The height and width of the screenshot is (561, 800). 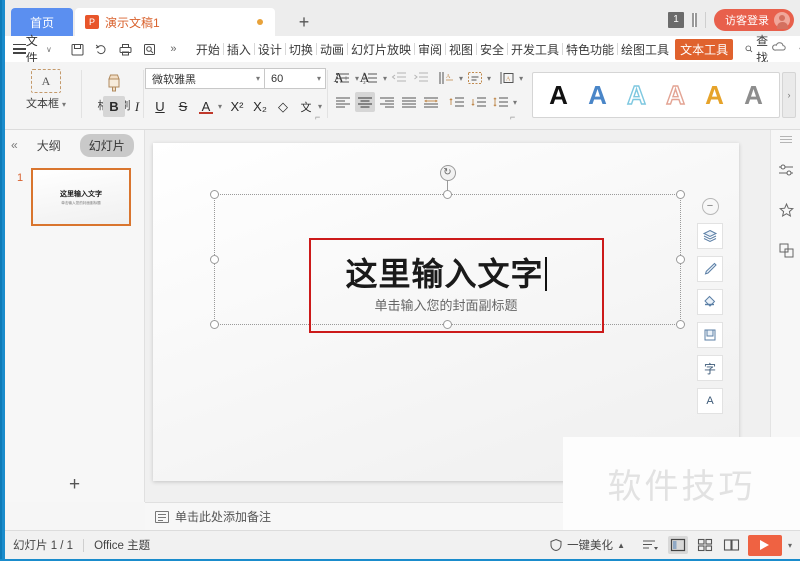 What do you see at coordinates (507, 78) in the screenshot?
I see `convert-smartart-button: A` at bounding box center [507, 78].